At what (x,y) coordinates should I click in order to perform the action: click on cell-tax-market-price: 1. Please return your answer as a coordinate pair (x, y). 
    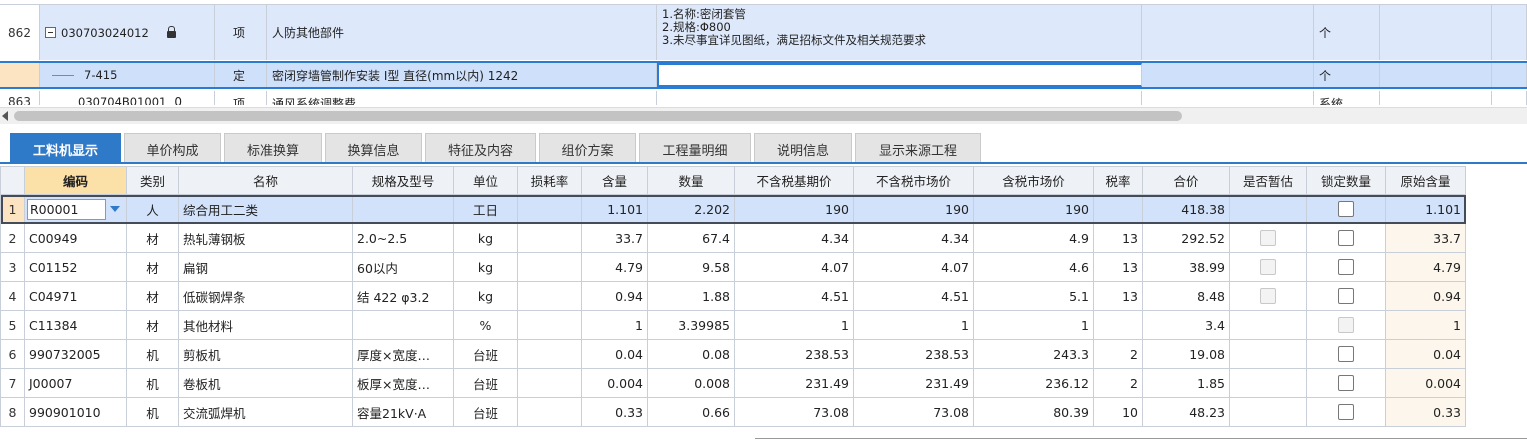
    Looking at the image, I should click on (1033, 325).